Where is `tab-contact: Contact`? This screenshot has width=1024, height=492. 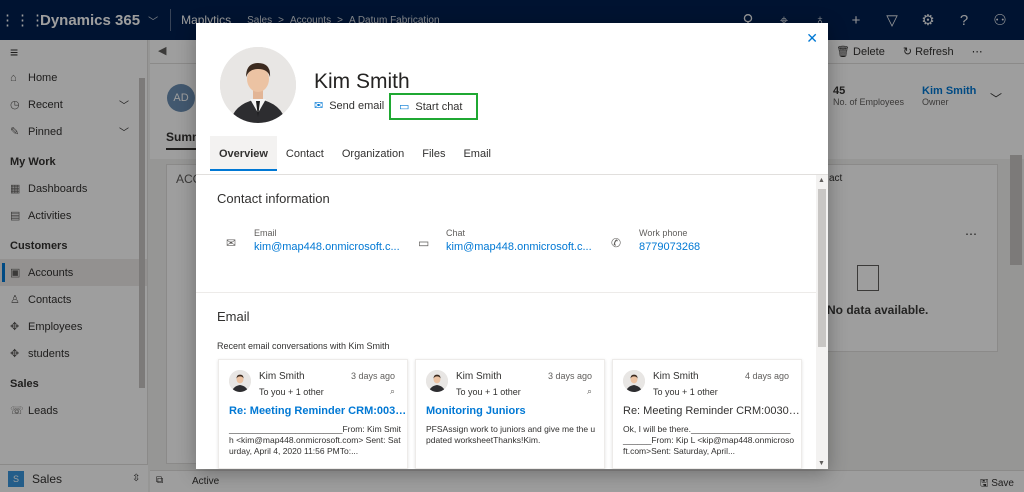
tab-contact: Contact is located at coordinates (305, 153).